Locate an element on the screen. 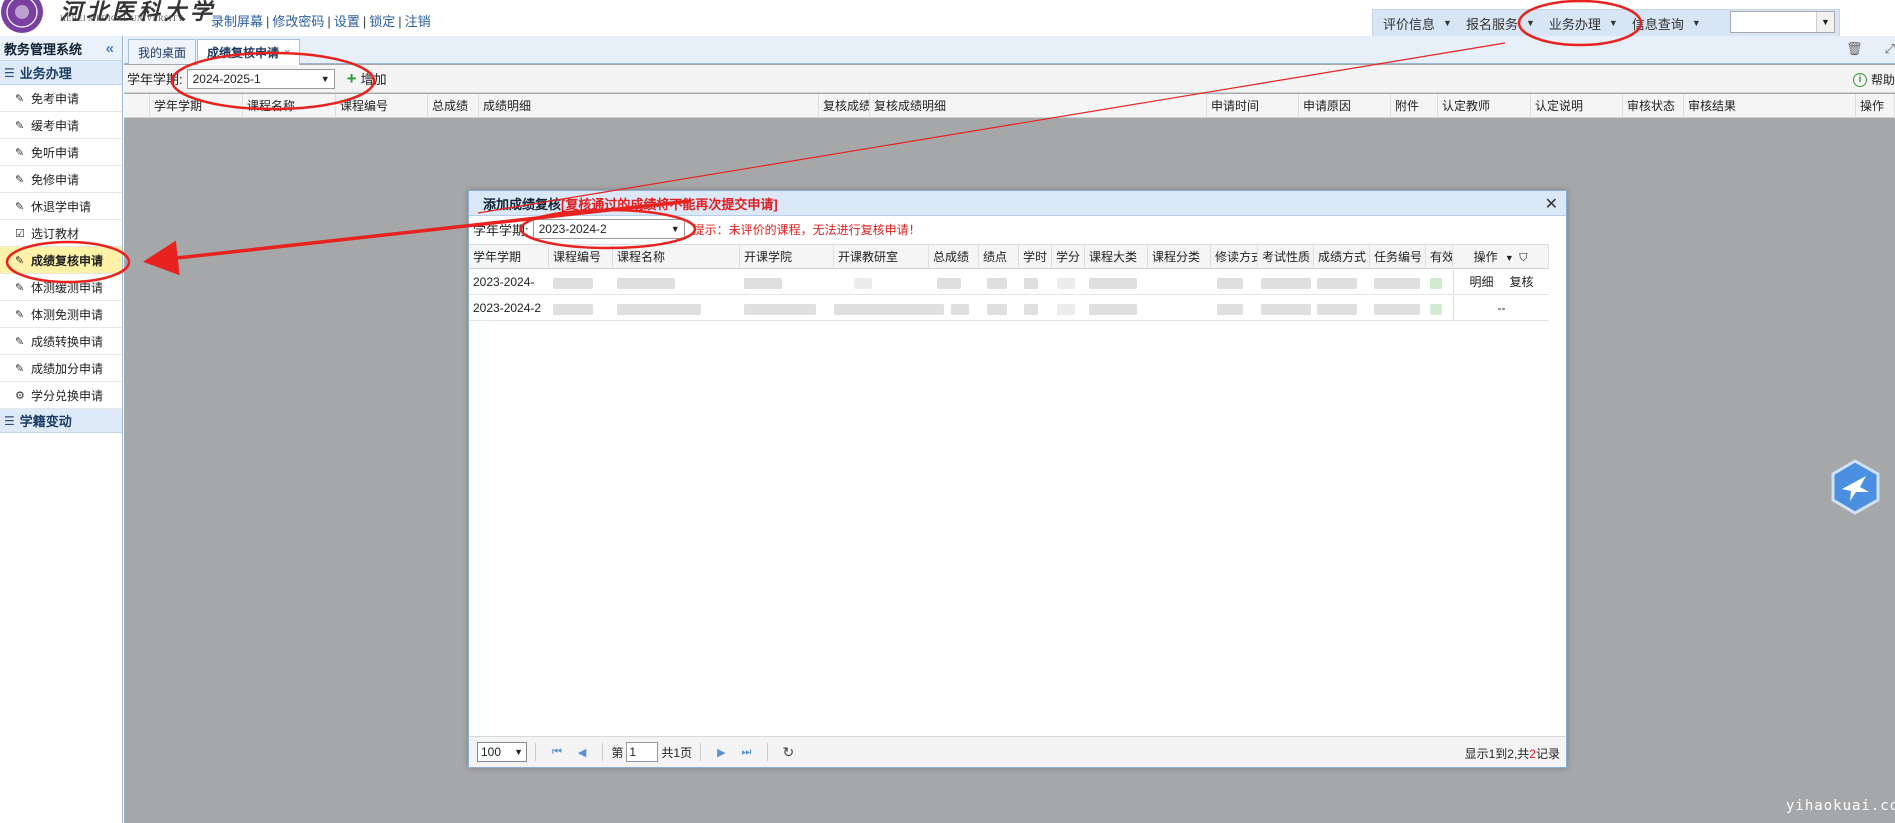 This screenshot has width=1895, height=823. dialog-col-course-name: 课程名称 is located at coordinates (676, 257).